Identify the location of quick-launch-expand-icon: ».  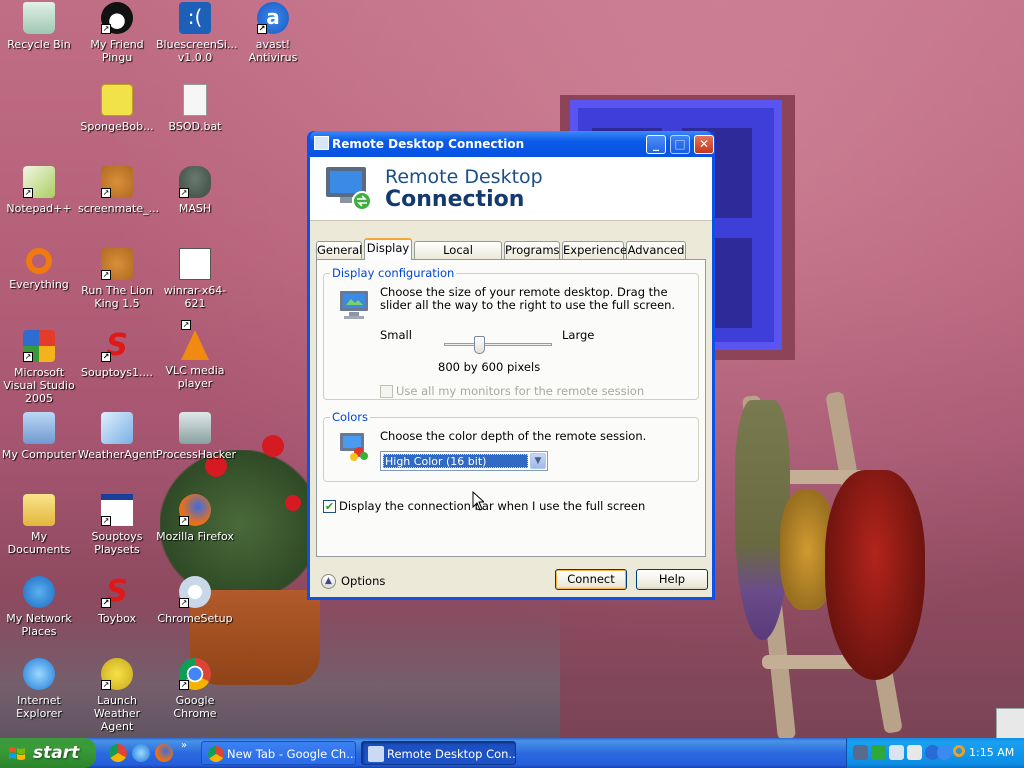
(184, 745).